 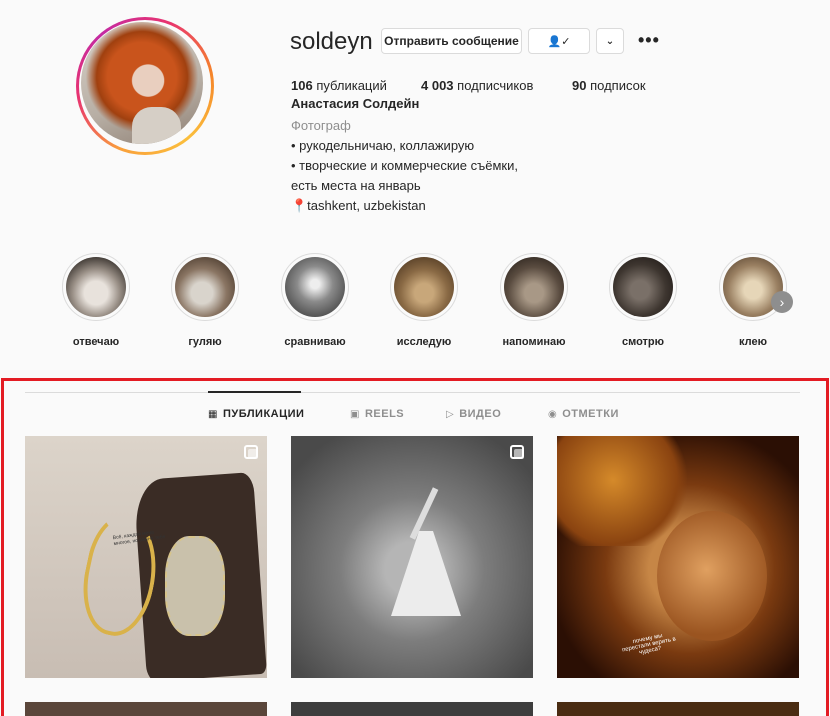 I want to click on bio-line: • творческие и коммерческие съёмки,, so click(x=404, y=165).